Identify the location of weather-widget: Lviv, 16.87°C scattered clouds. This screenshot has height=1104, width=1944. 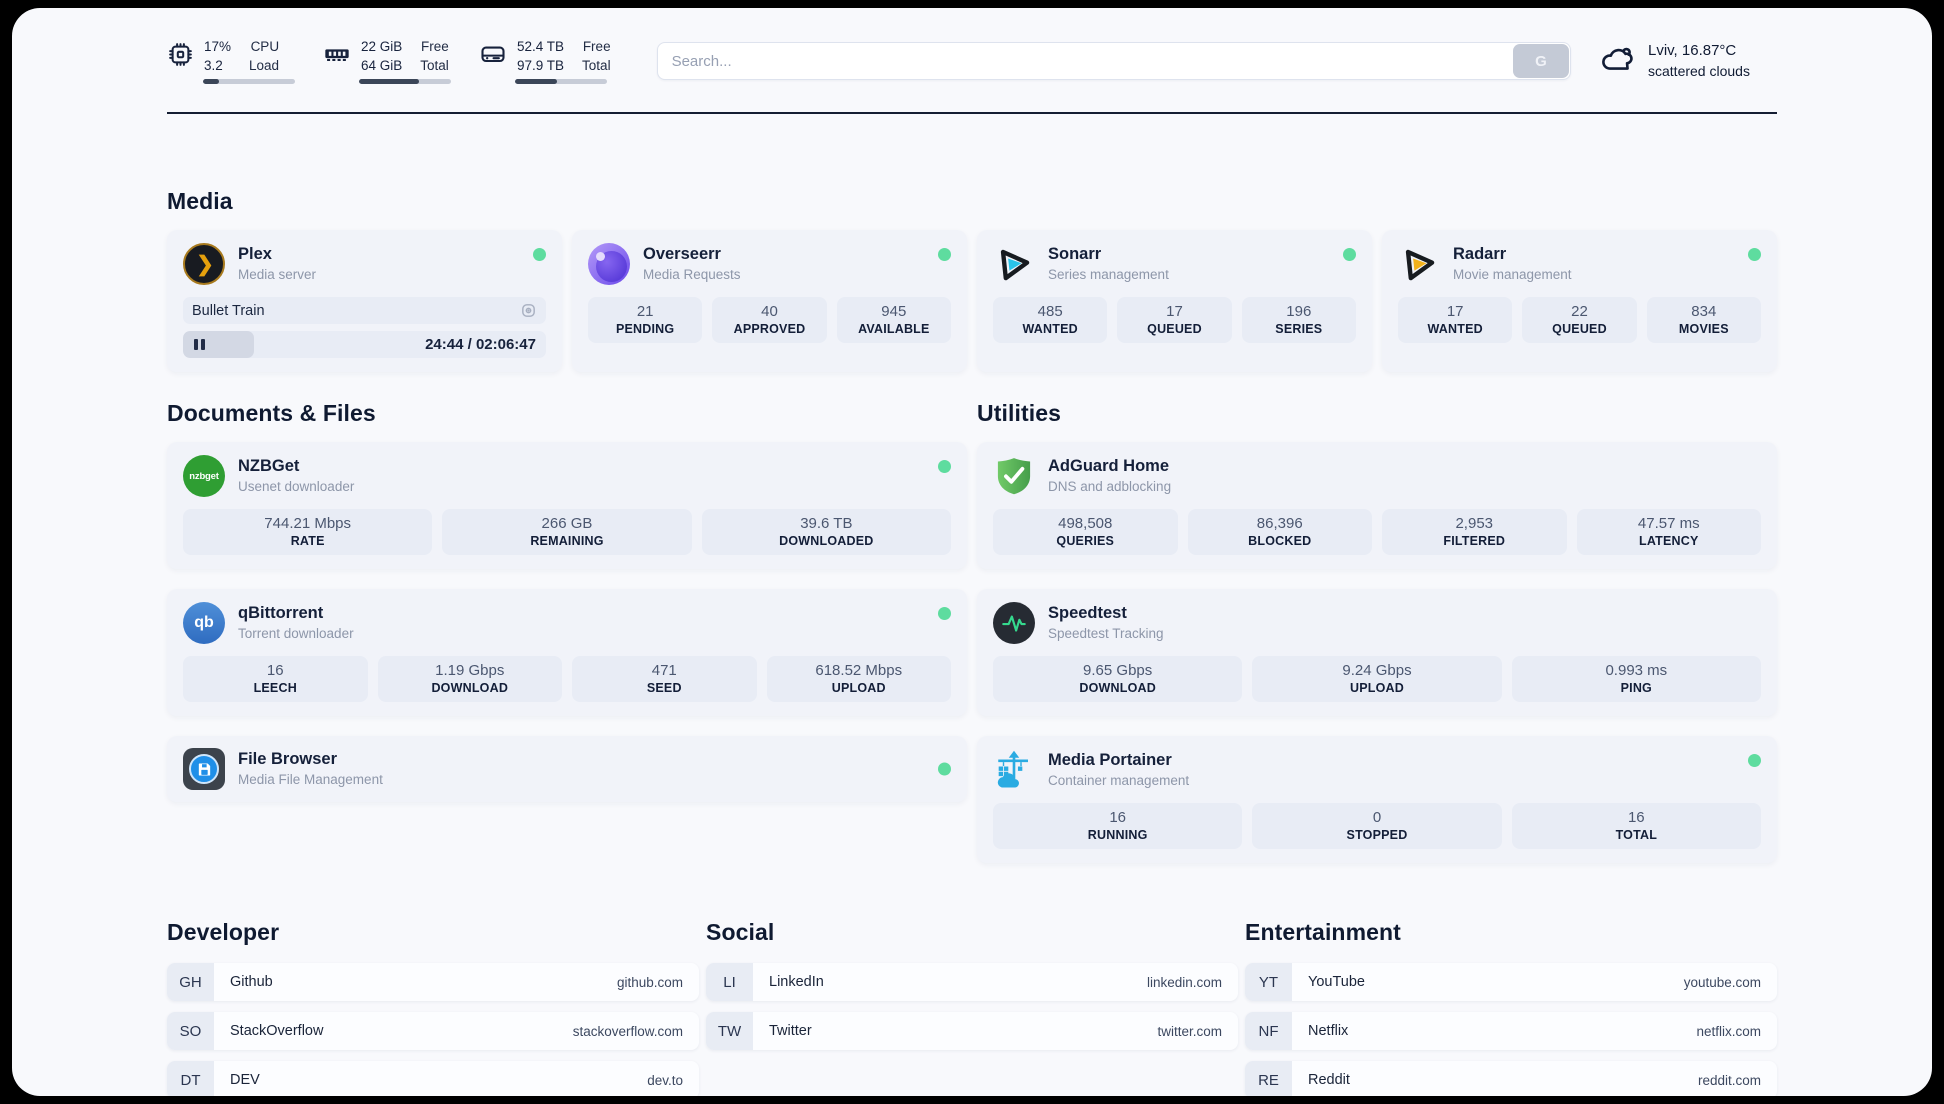
(1688, 61).